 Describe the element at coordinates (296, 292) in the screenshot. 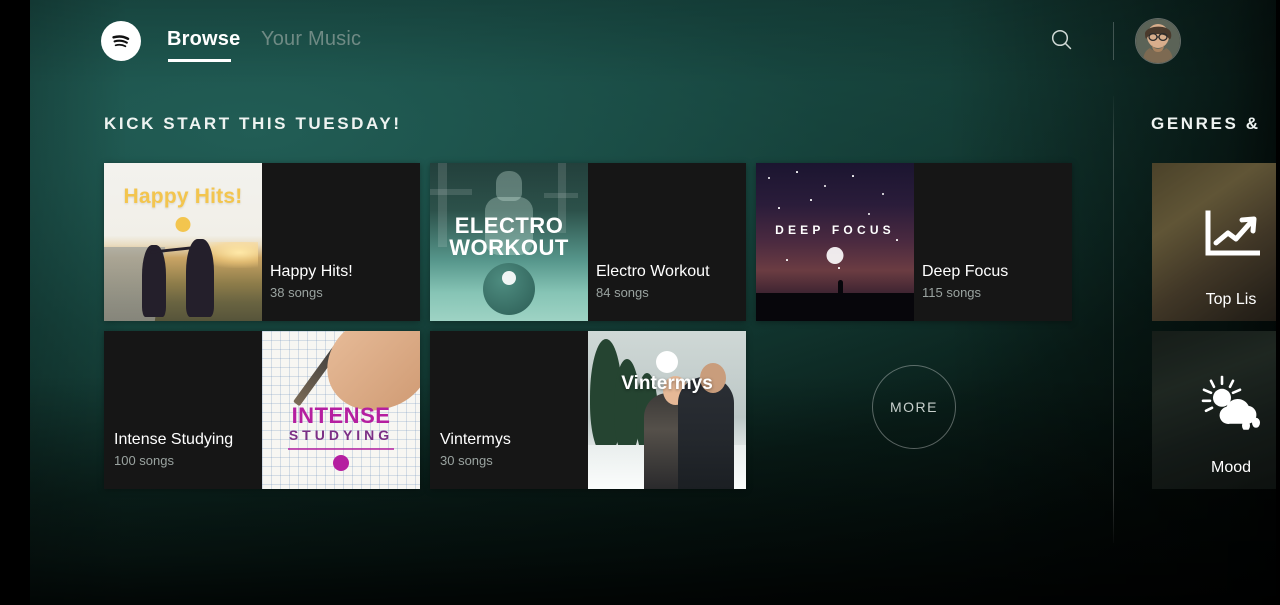

I see `playlist-song-count: 38 songs` at that location.